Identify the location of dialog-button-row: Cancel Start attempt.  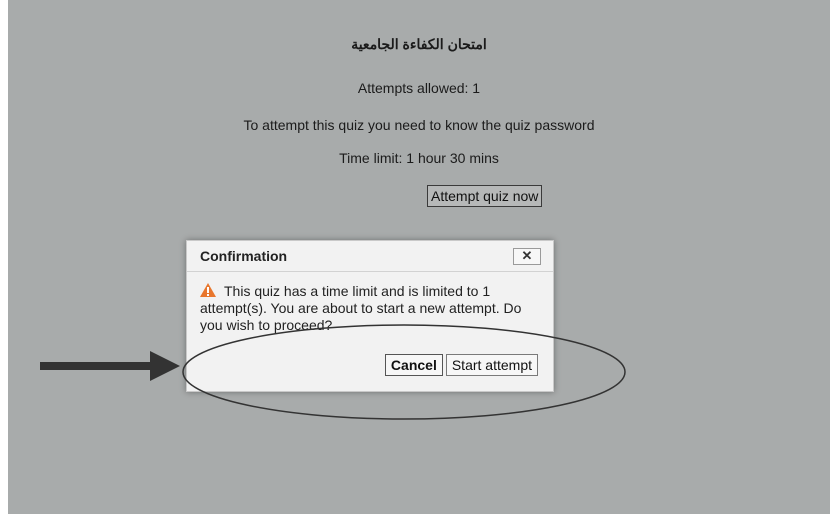
(461, 365).